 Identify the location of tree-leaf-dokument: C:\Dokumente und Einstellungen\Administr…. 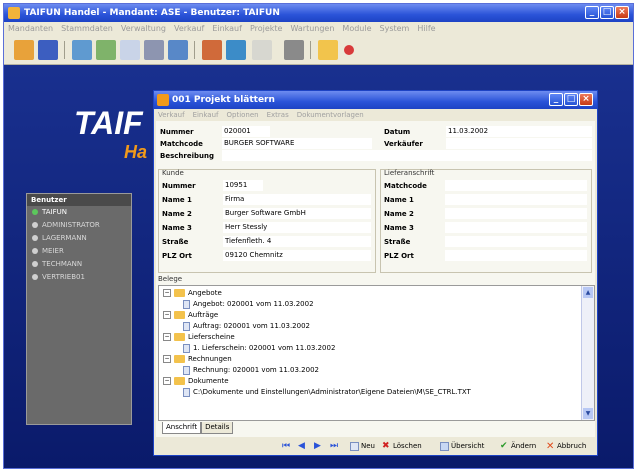
(382, 392).